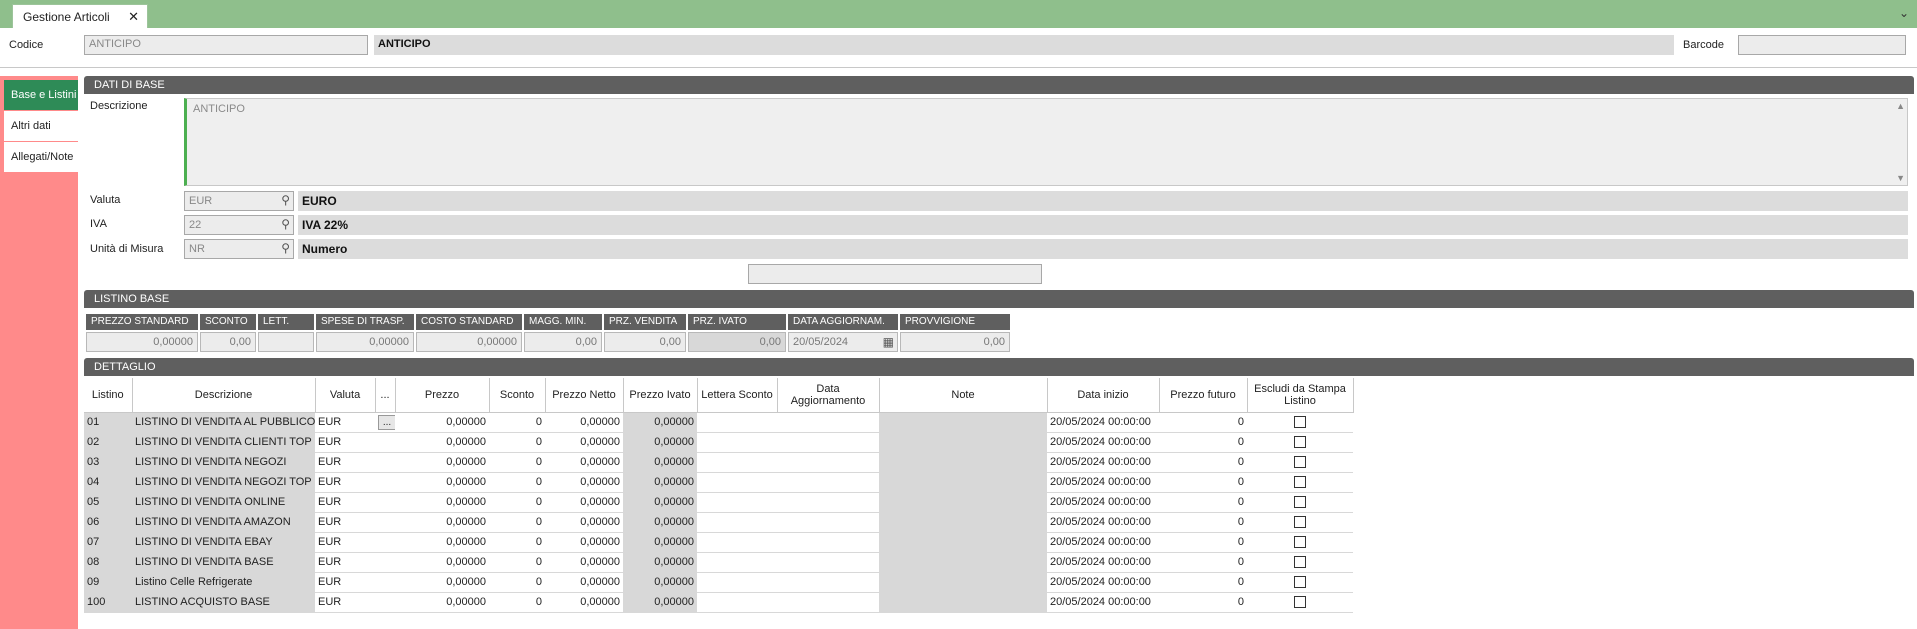 The width and height of the screenshot is (1917, 629). I want to click on col-header: Sconto, so click(517, 395).